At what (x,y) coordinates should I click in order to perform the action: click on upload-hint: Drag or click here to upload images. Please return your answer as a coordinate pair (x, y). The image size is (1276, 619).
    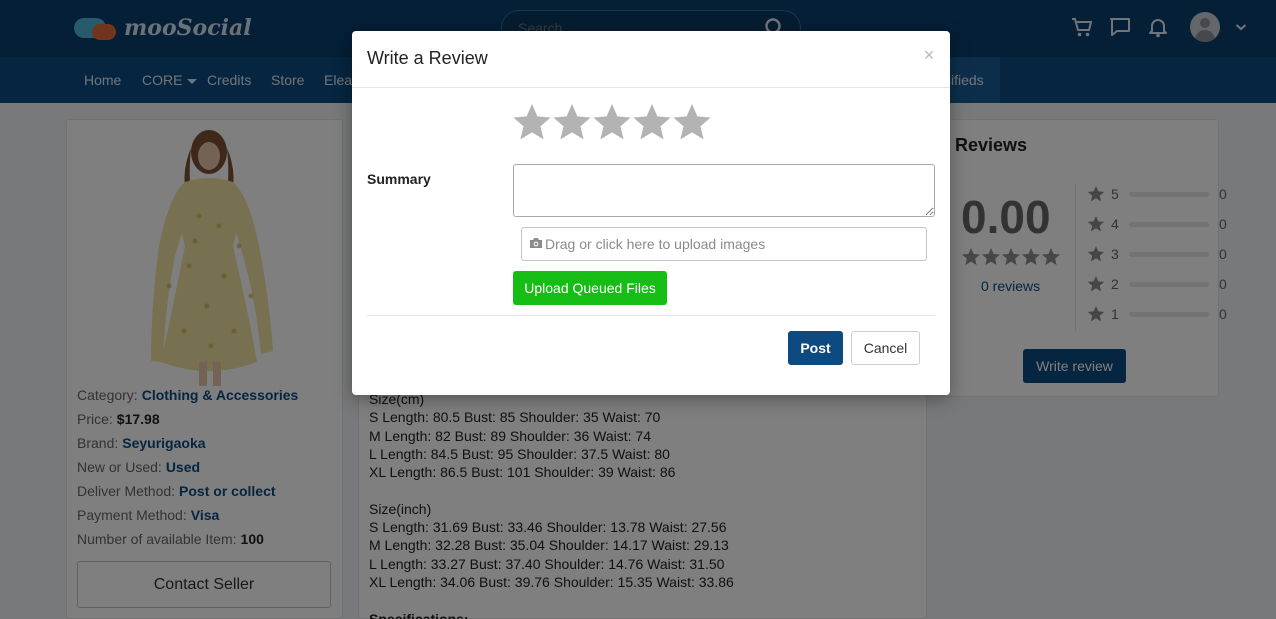
    Looking at the image, I should click on (655, 244).